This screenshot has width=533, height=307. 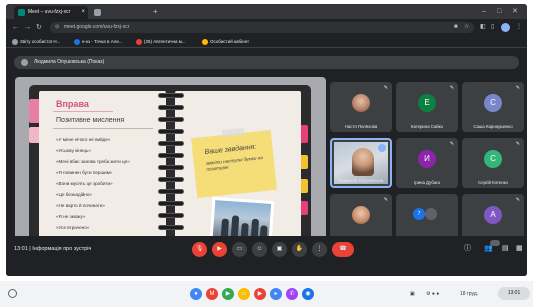 What do you see at coordinates (361, 180) in the screenshot?
I see `participant-name: Людмила Опушовська` at bounding box center [361, 180].